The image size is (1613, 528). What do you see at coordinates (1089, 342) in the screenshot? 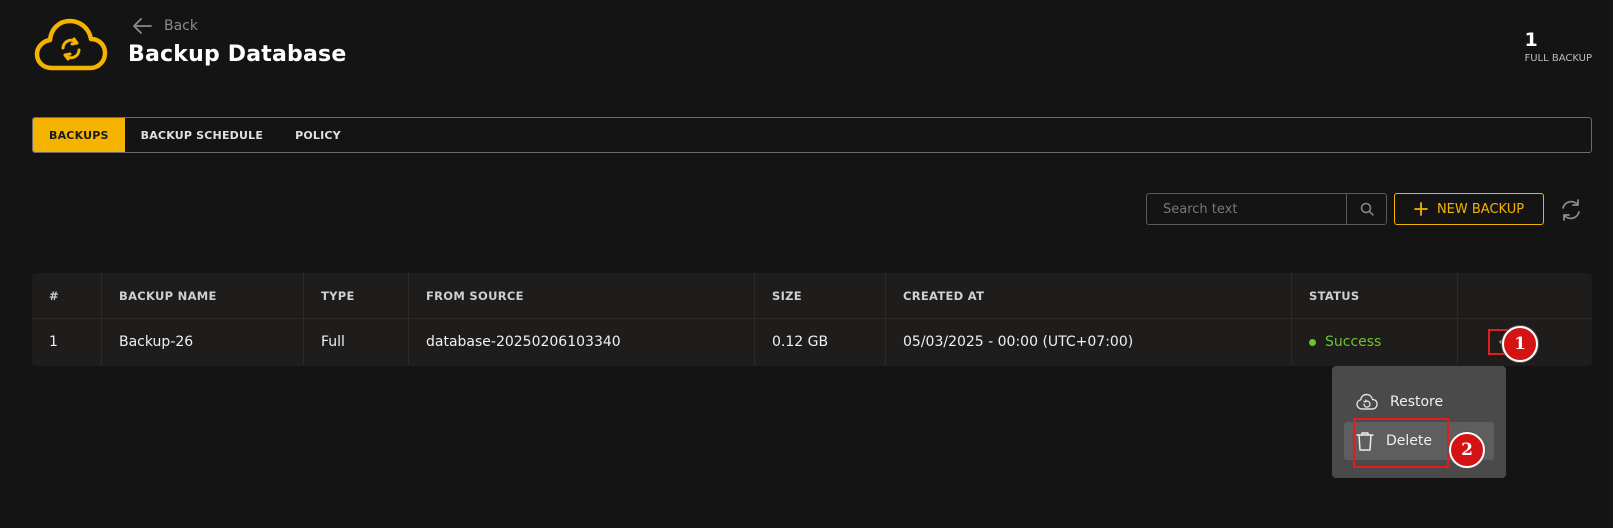
I see `cell-created-at: 05/03/2025 - 00:00 (UTC+07:00)` at bounding box center [1089, 342].